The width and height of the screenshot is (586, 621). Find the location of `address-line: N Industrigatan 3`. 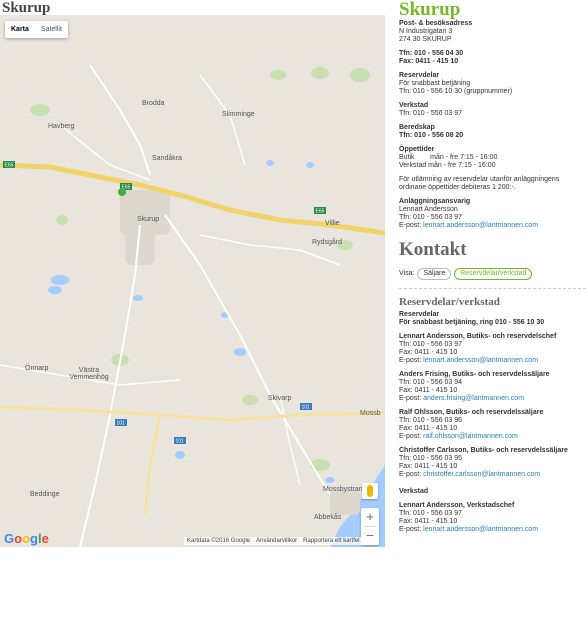

address-line: N Industrigatan 3 is located at coordinates (426, 31).